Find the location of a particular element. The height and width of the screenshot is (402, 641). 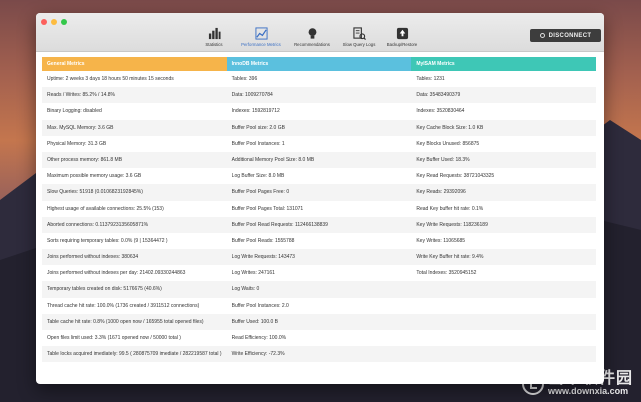

backup-restore-icon is located at coordinates (402, 33).